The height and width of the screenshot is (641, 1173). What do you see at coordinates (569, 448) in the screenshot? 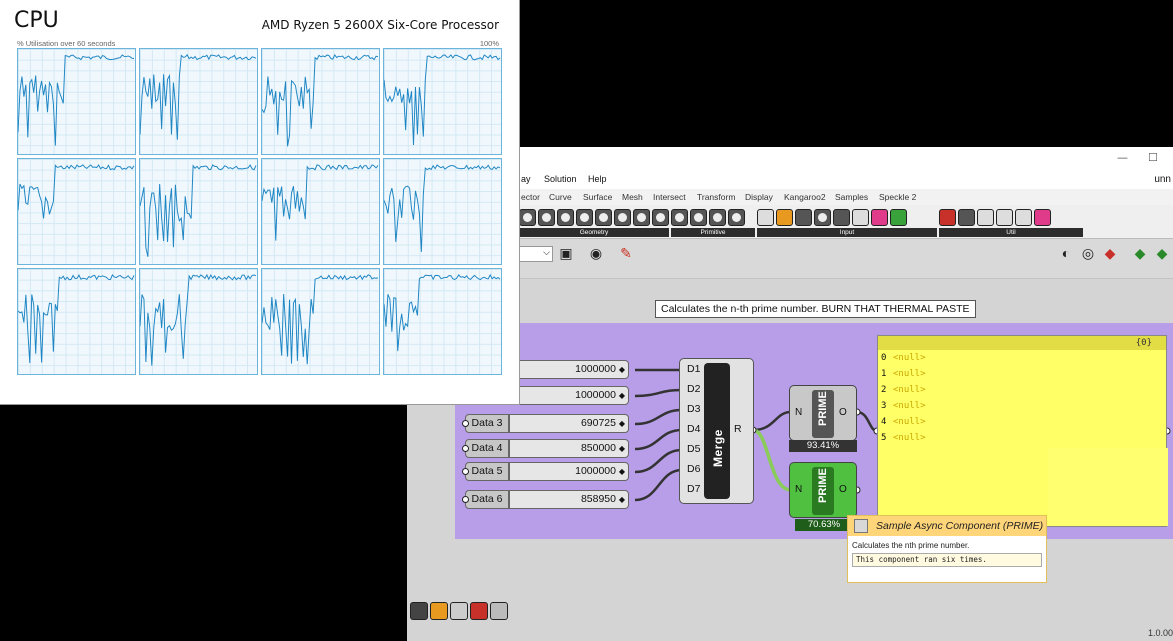
I see `slider-value-4: 850000` at bounding box center [569, 448].